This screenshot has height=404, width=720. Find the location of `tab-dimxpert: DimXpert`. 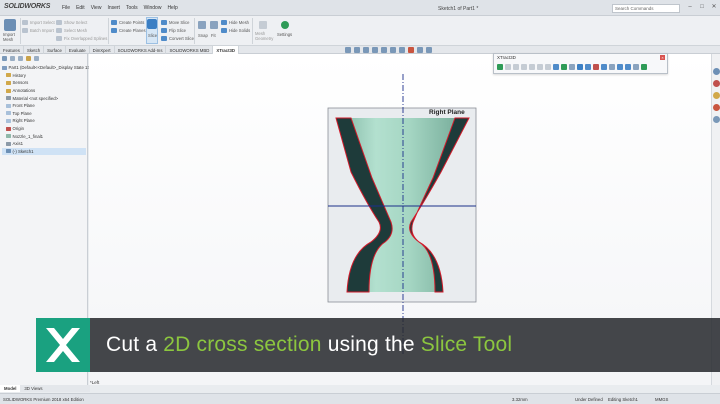

tab-dimxpert: DimXpert is located at coordinates (102, 50).